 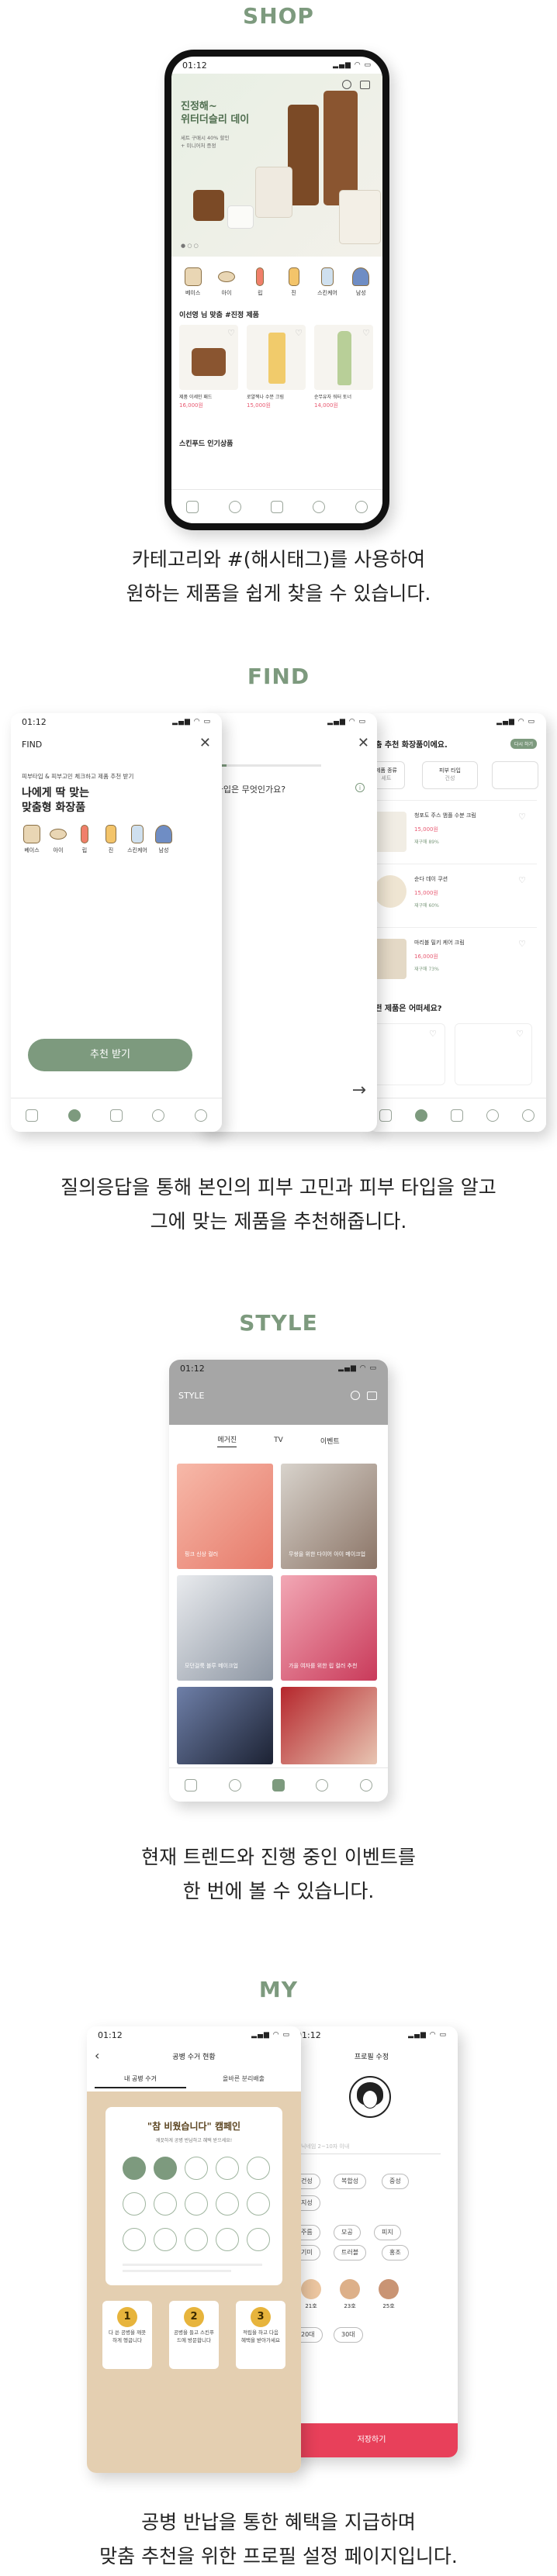 What do you see at coordinates (343, 367) in the screenshot?
I see `product-card: ♡ 순무유자 워터 토너 14,000원` at bounding box center [343, 367].